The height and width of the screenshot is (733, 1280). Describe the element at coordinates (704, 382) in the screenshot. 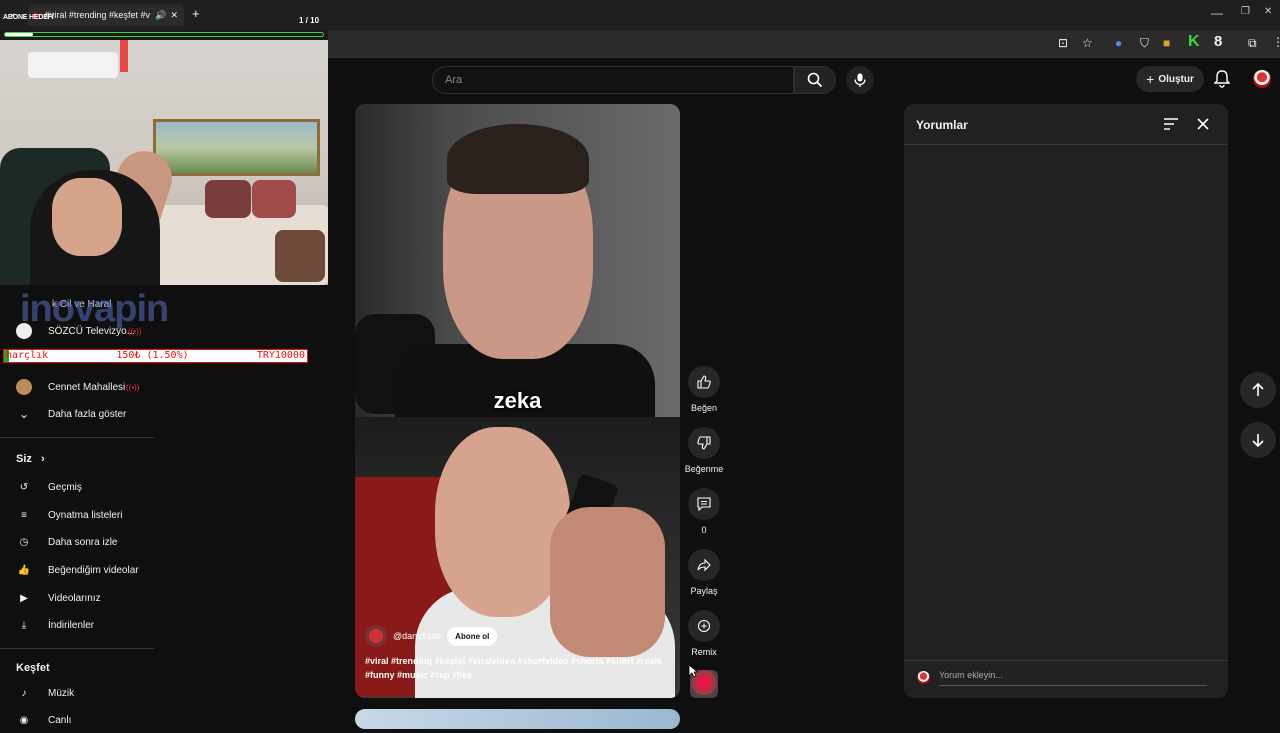

I see `thumbs-up-icon` at that location.